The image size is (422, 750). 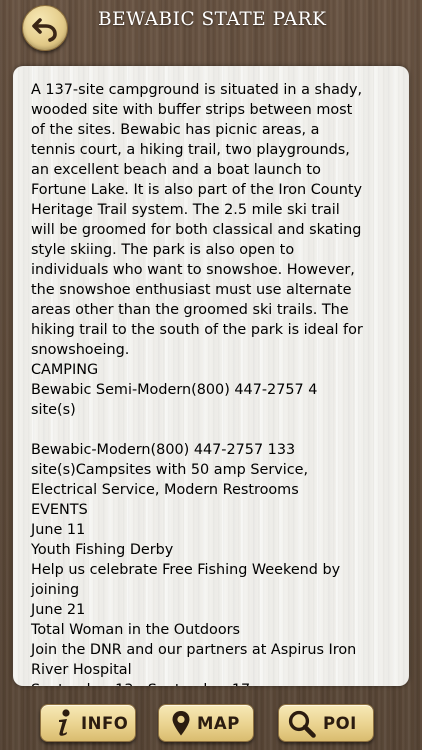 I want to click on info-button: INFO, so click(x=88, y=723).